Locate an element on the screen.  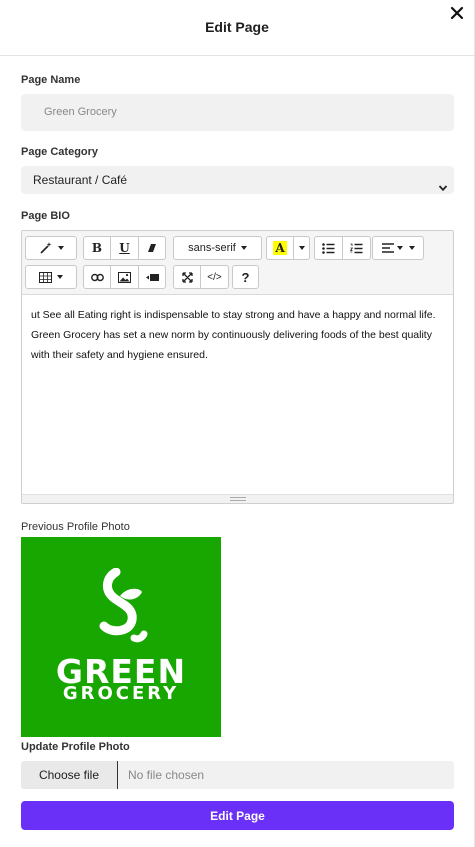
previous-profile-photo: GREEN GROCERY is located at coordinates (121, 637).